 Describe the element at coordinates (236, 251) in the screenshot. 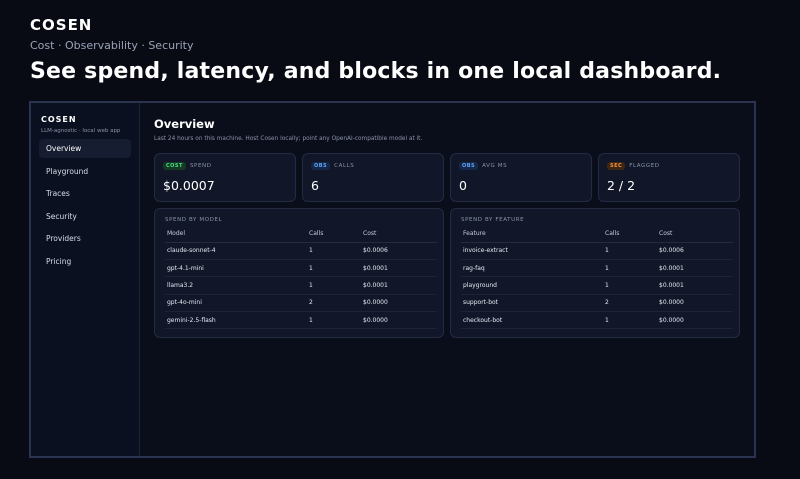

I see `table-cell: claude-sonnet-4` at that location.